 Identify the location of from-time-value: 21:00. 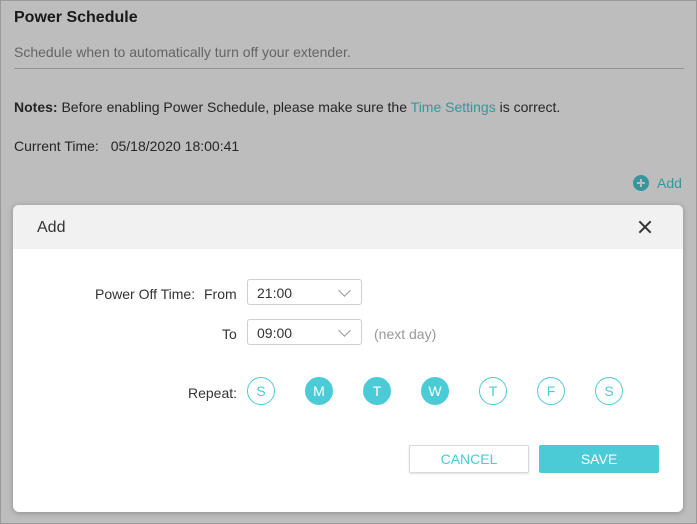
(275, 293).